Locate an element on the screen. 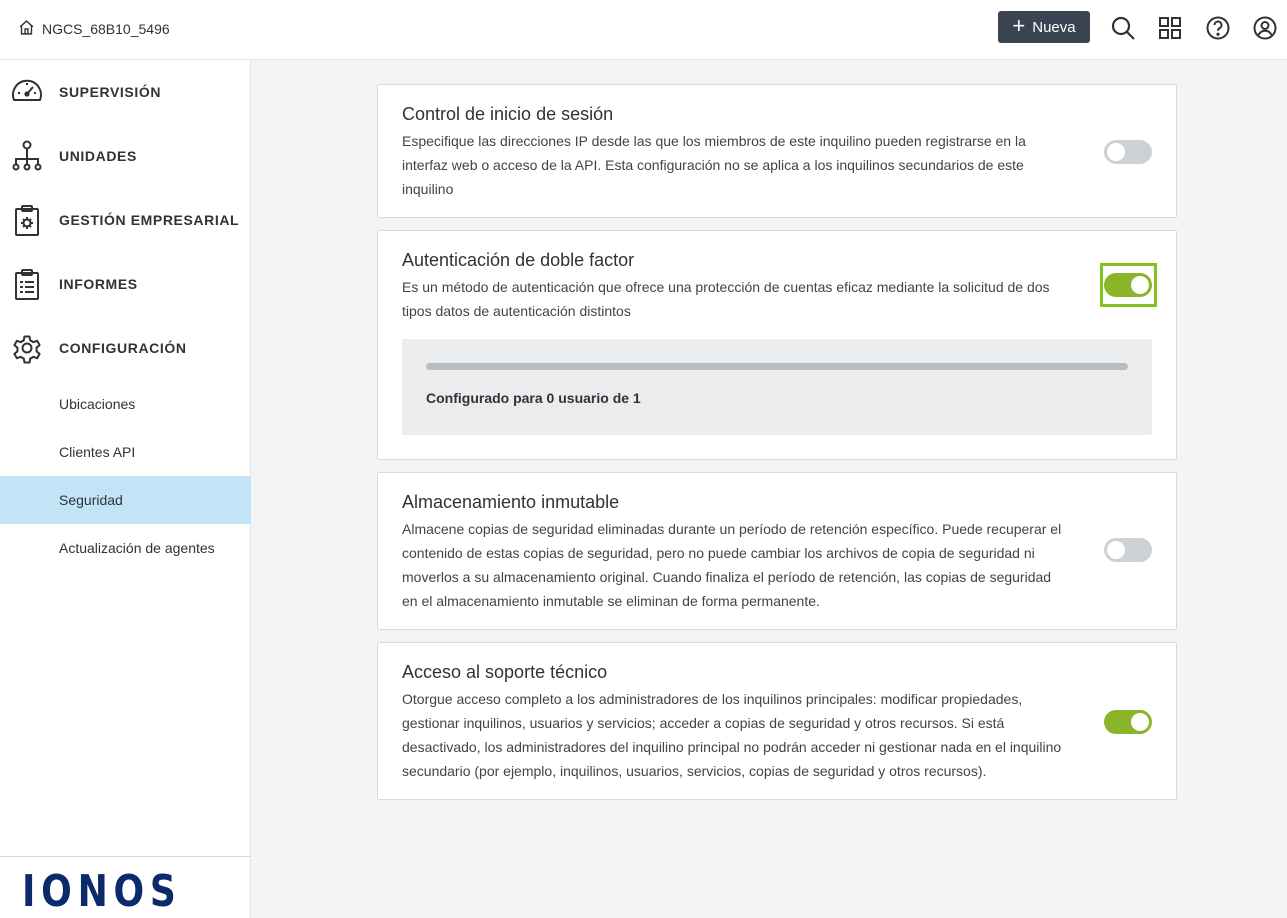 This screenshot has height=918, width=1287. sidebar-subitem-agent-updates: Actualización de agentes is located at coordinates (125, 548).